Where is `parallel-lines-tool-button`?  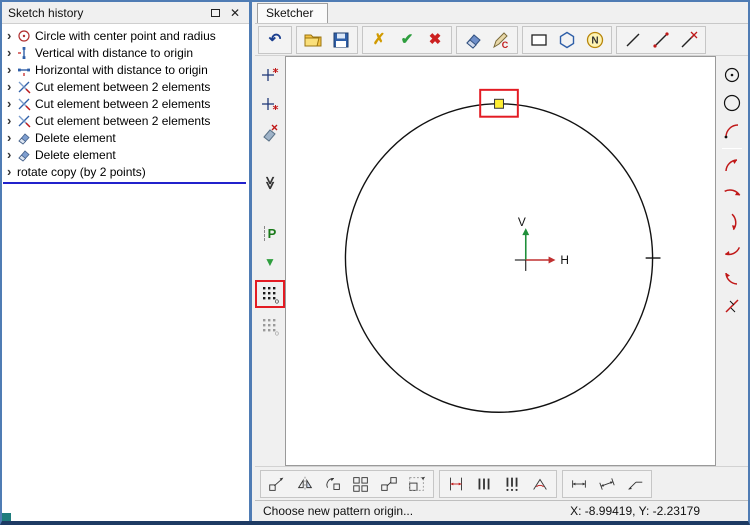
parallel-lines-tool-button is located at coordinates (484, 484).